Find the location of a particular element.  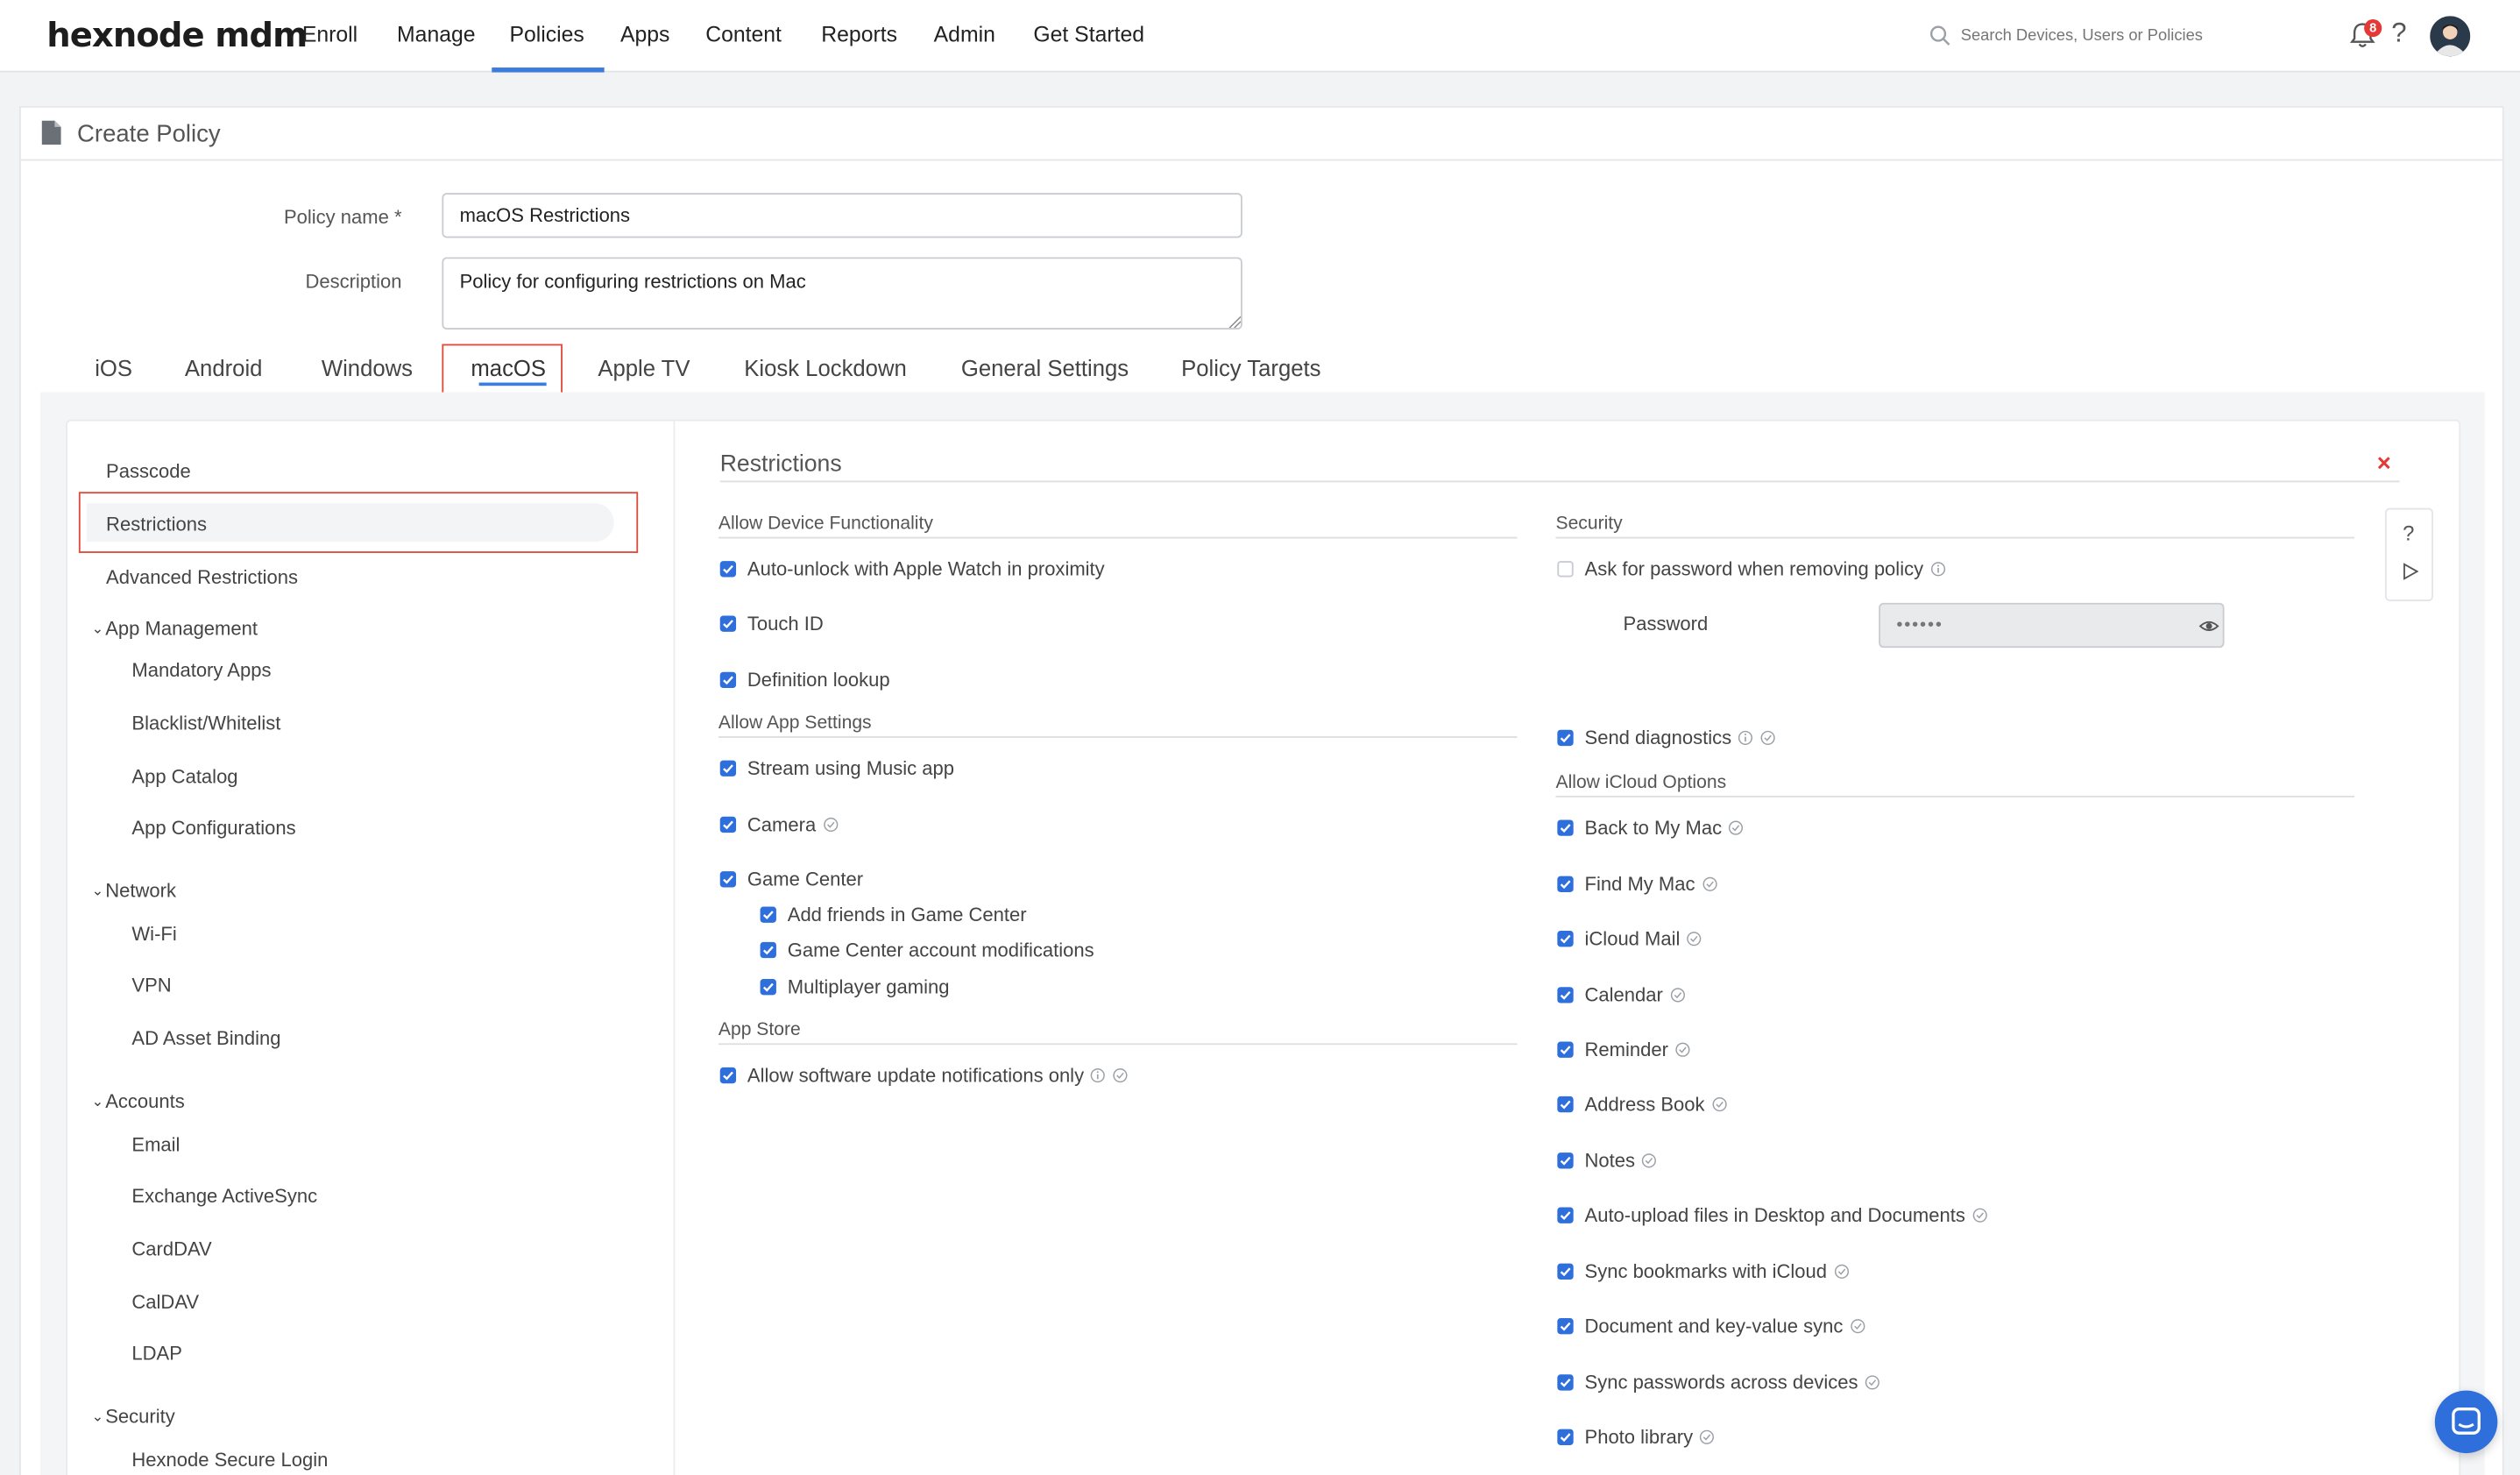

sidebar-item-exchange-activesync: Exchange ActiveSync is located at coordinates (224, 1196).